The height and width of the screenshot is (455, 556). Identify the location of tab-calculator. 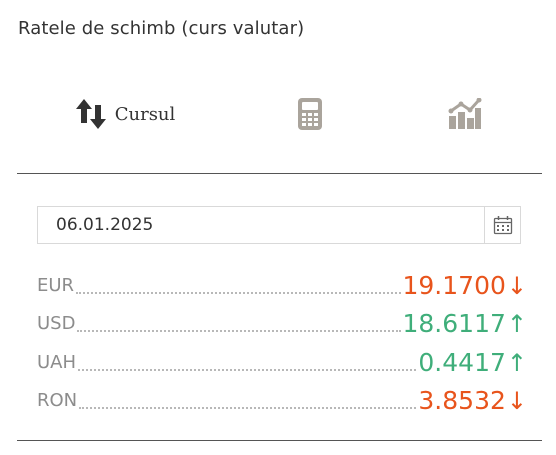
(310, 114).